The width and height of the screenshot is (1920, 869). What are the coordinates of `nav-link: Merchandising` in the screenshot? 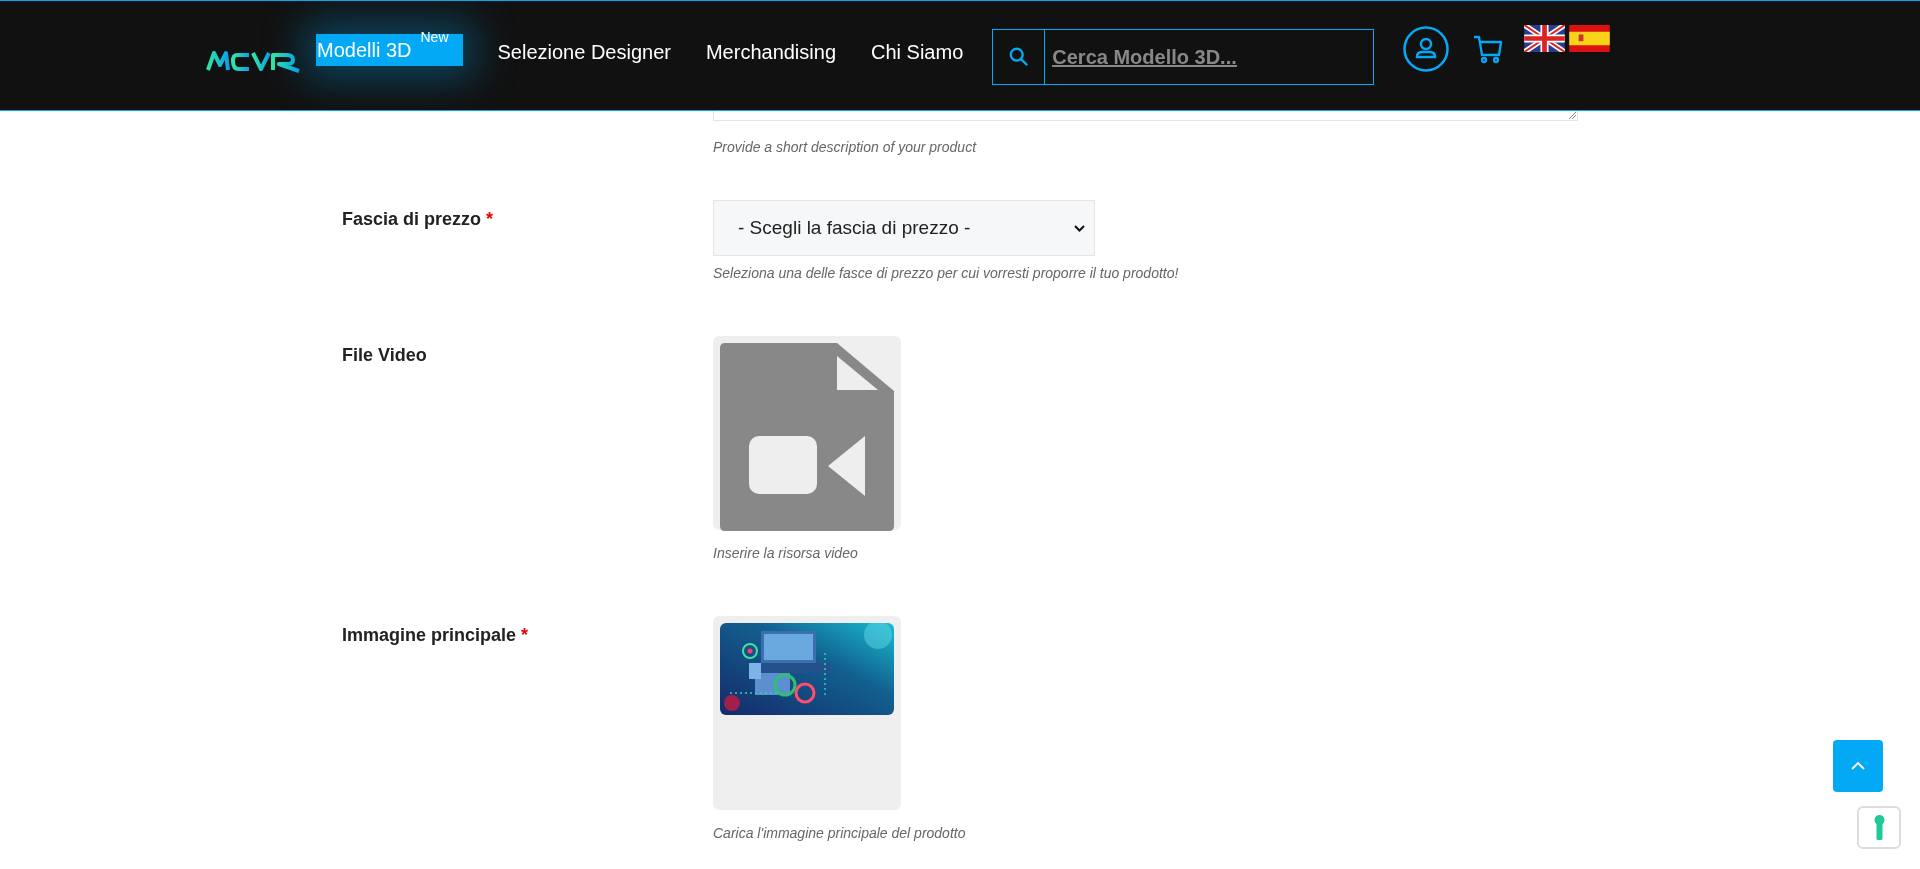 It's located at (770, 52).